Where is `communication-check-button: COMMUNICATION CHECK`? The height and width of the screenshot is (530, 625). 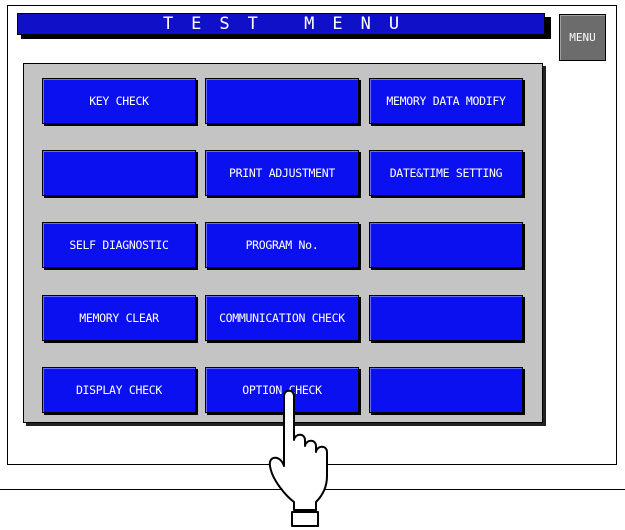 communication-check-button: COMMUNICATION CHECK is located at coordinates (282, 318).